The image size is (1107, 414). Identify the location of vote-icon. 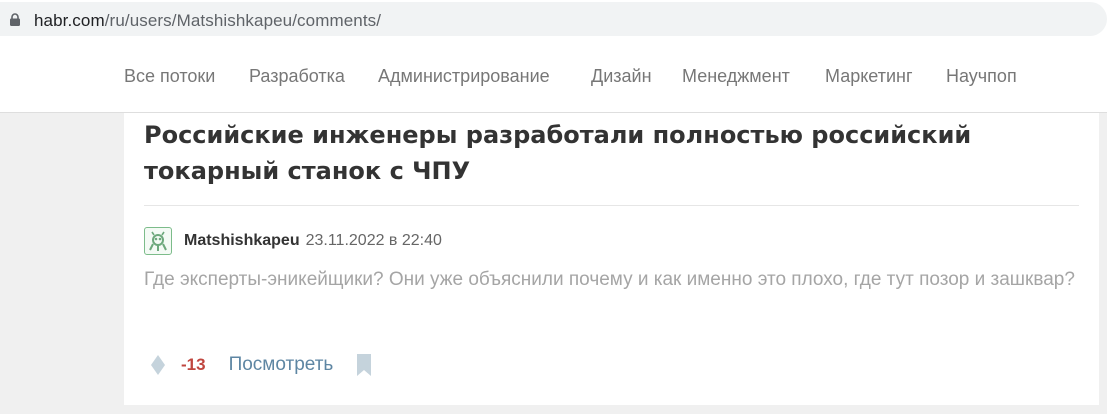
(158, 365).